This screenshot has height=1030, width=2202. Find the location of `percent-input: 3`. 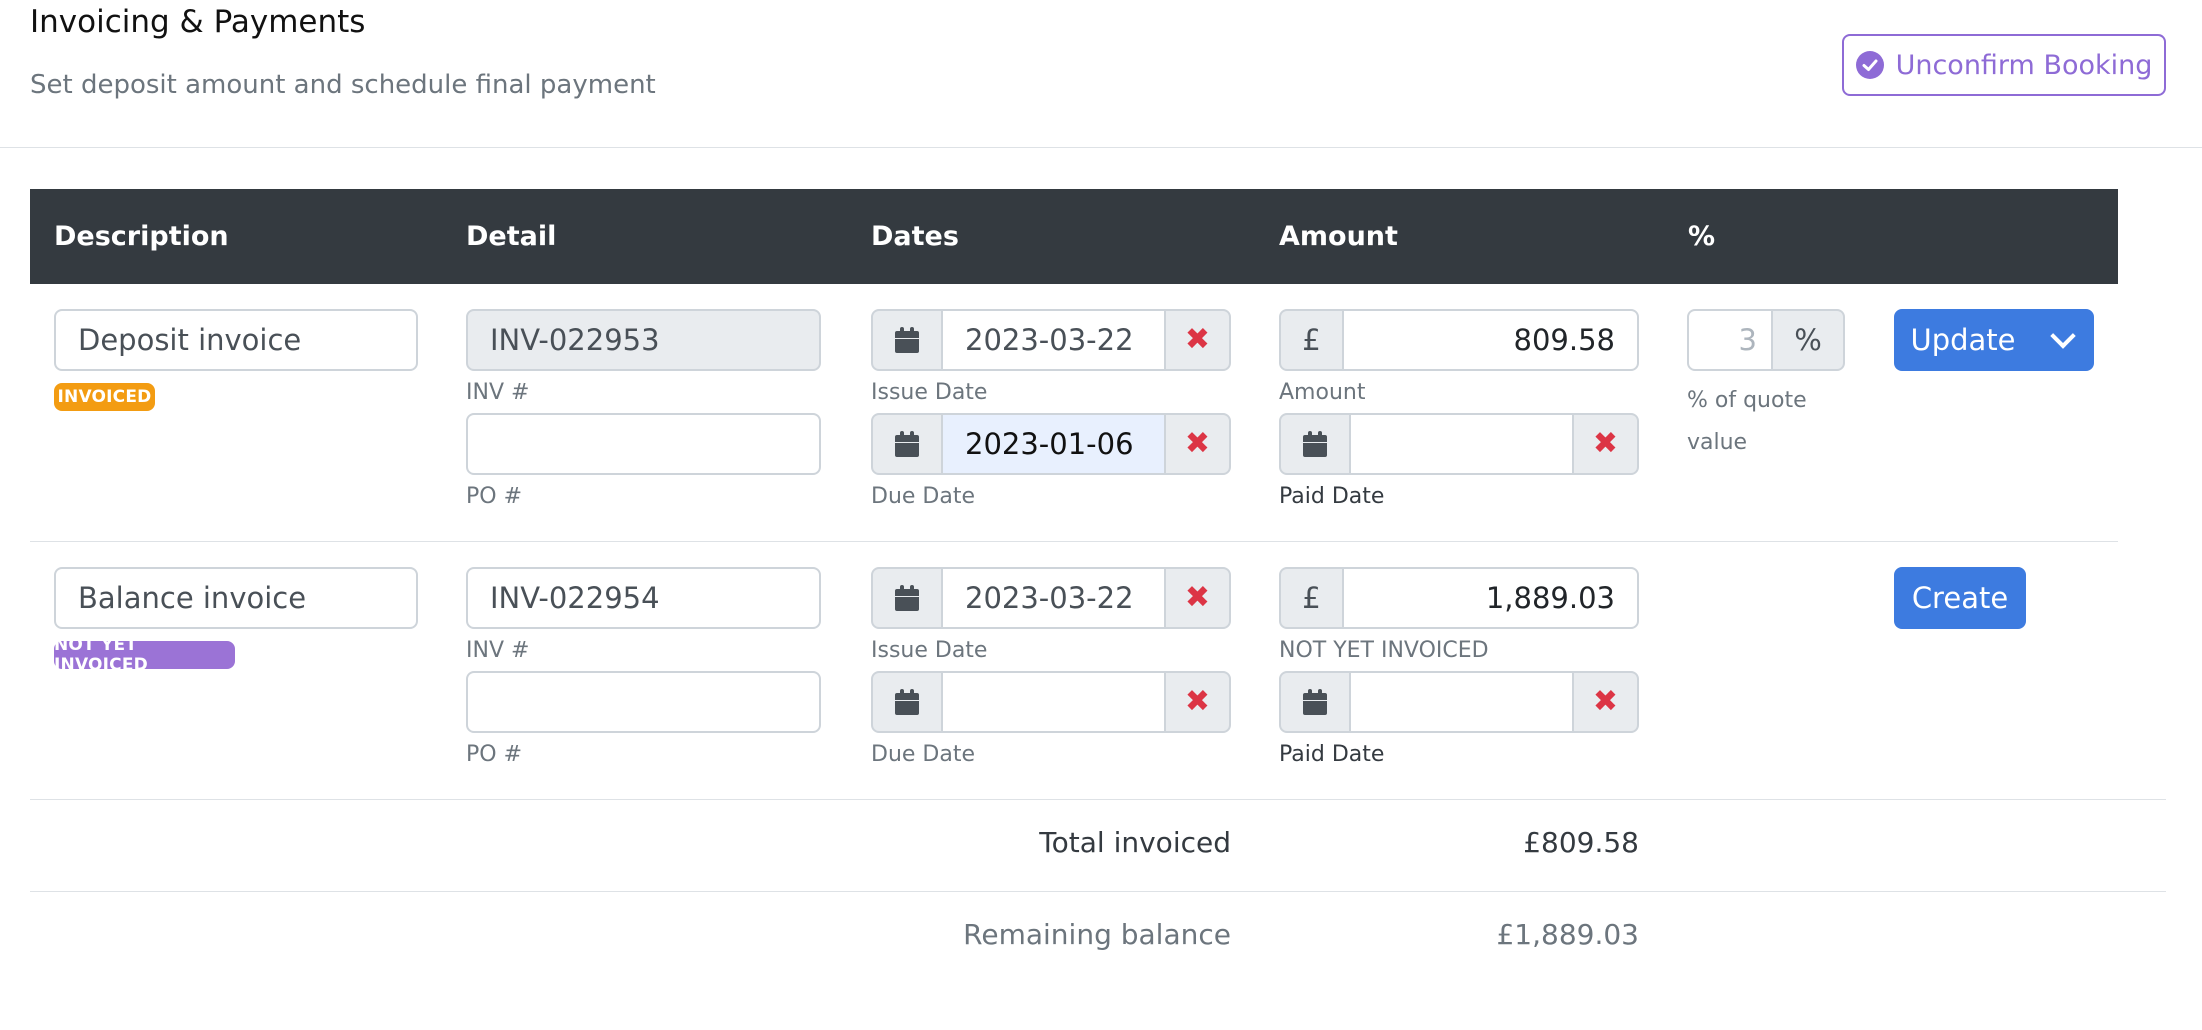

percent-input: 3 is located at coordinates (1730, 340).